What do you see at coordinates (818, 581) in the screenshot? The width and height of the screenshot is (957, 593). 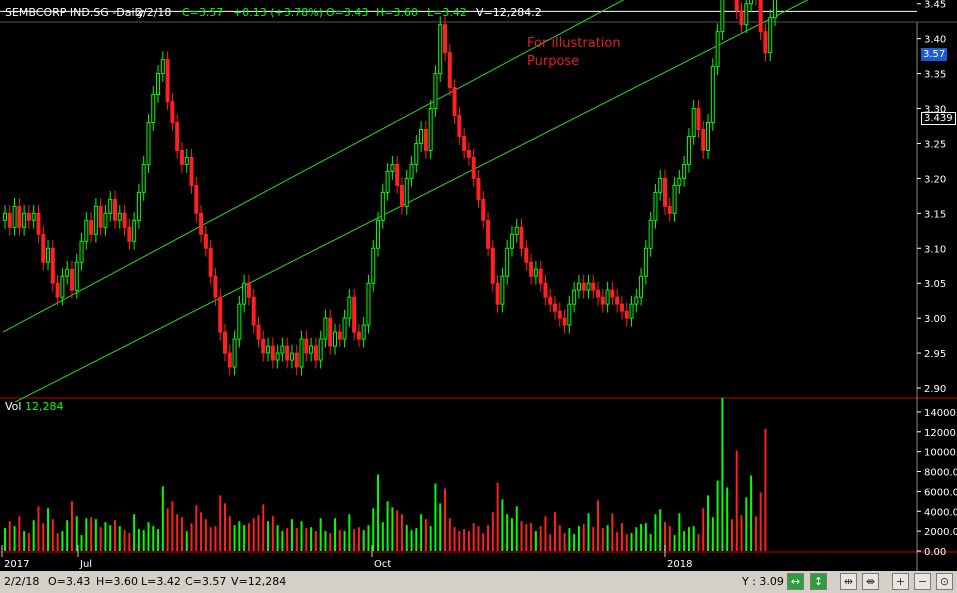 I see `scroll-right-button: ↕` at bounding box center [818, 581].